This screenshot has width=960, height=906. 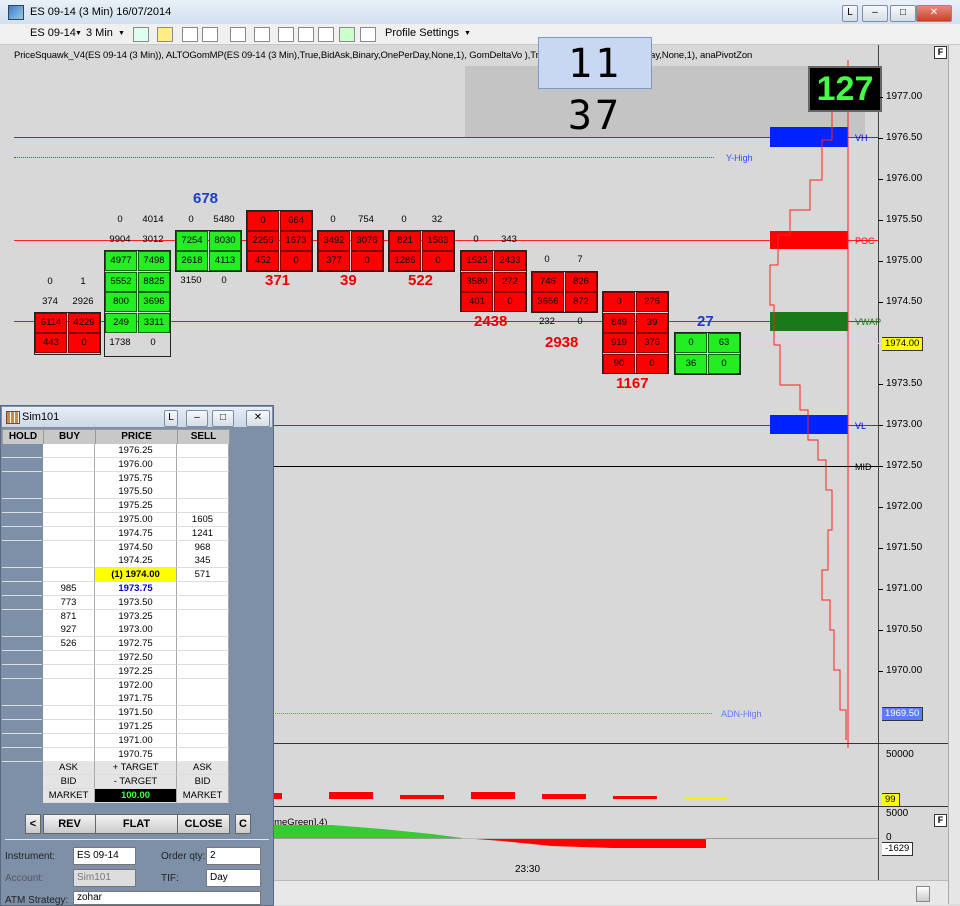 What do you see at coordinates (69, 630) in the screenshot?
I see `dom-buy-cell: 927` at bounding box center [69, 630].